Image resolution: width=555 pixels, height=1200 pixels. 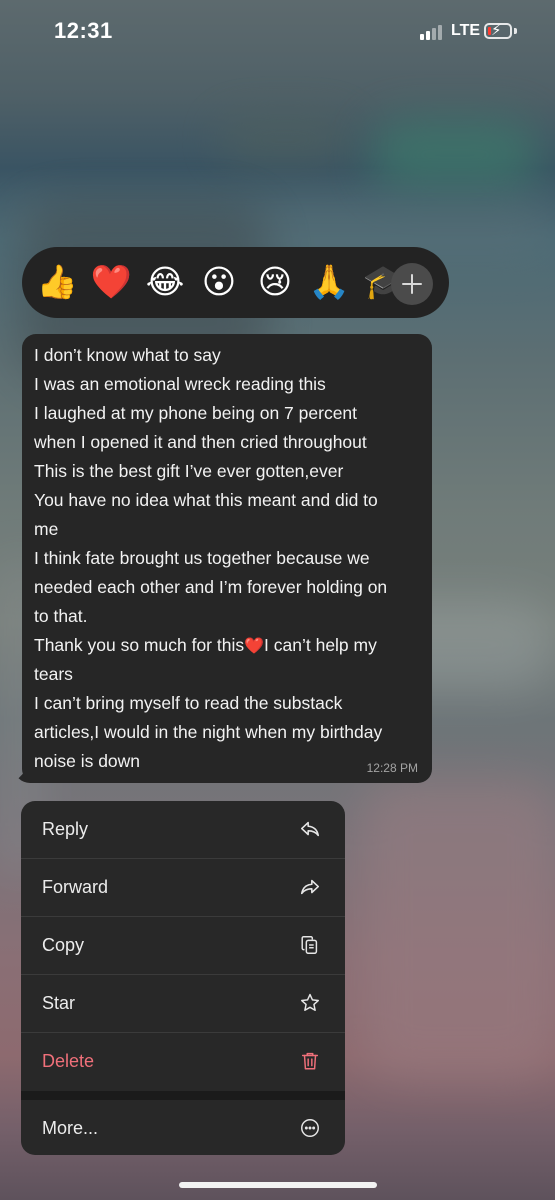 What do you see at coordinates (219, 282) in the screenshot?
I see `reaction-surprised: 😮` at bounding box center [219, 282].